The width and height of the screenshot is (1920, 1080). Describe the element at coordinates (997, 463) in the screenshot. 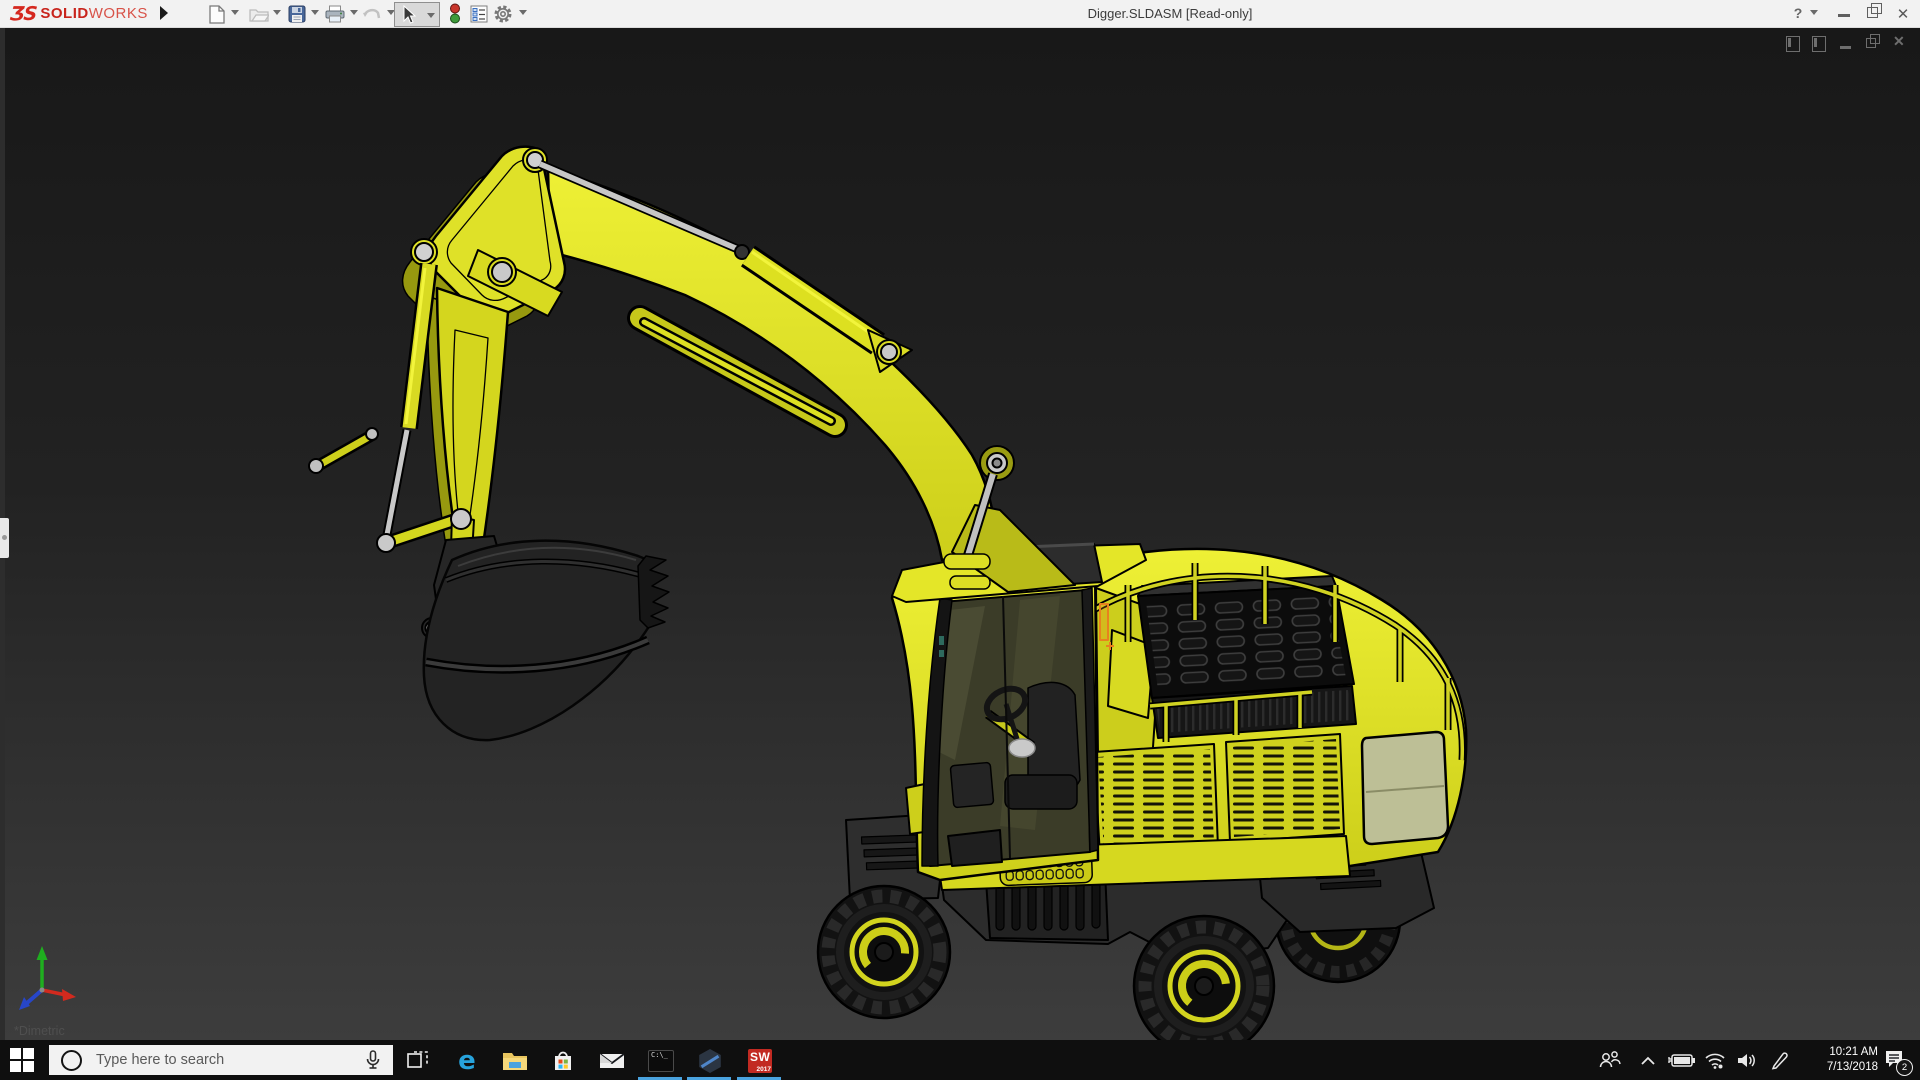

I see `boom-pivot` at that location.